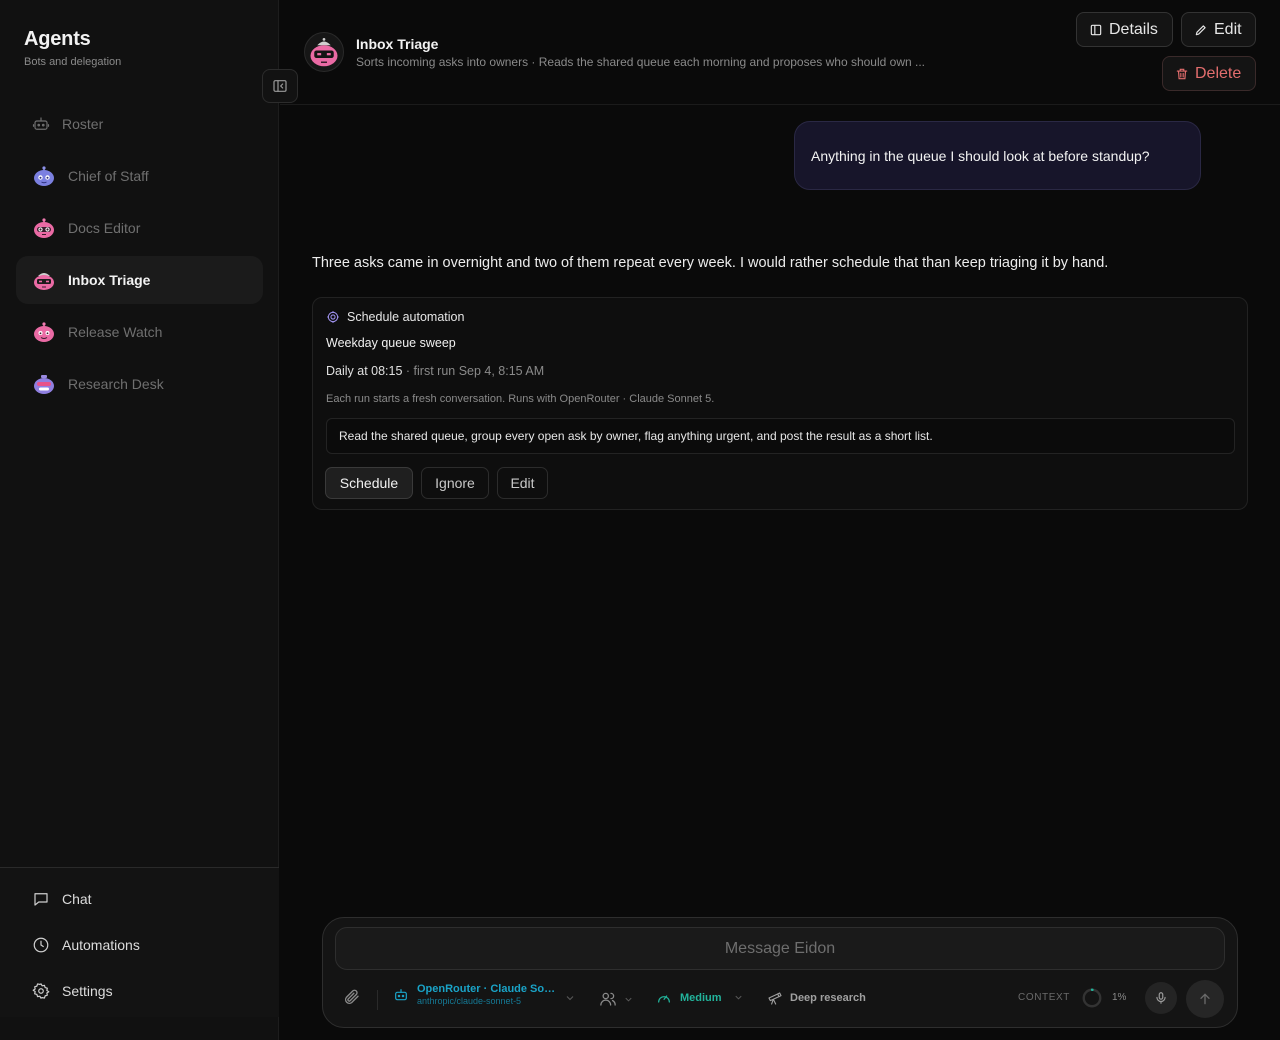 This screenshot has width=1280, height=1040. What do you see at coordinates (41, 945) in the screenshot?
I see `clock-icon` at bounding box center [41, 945].